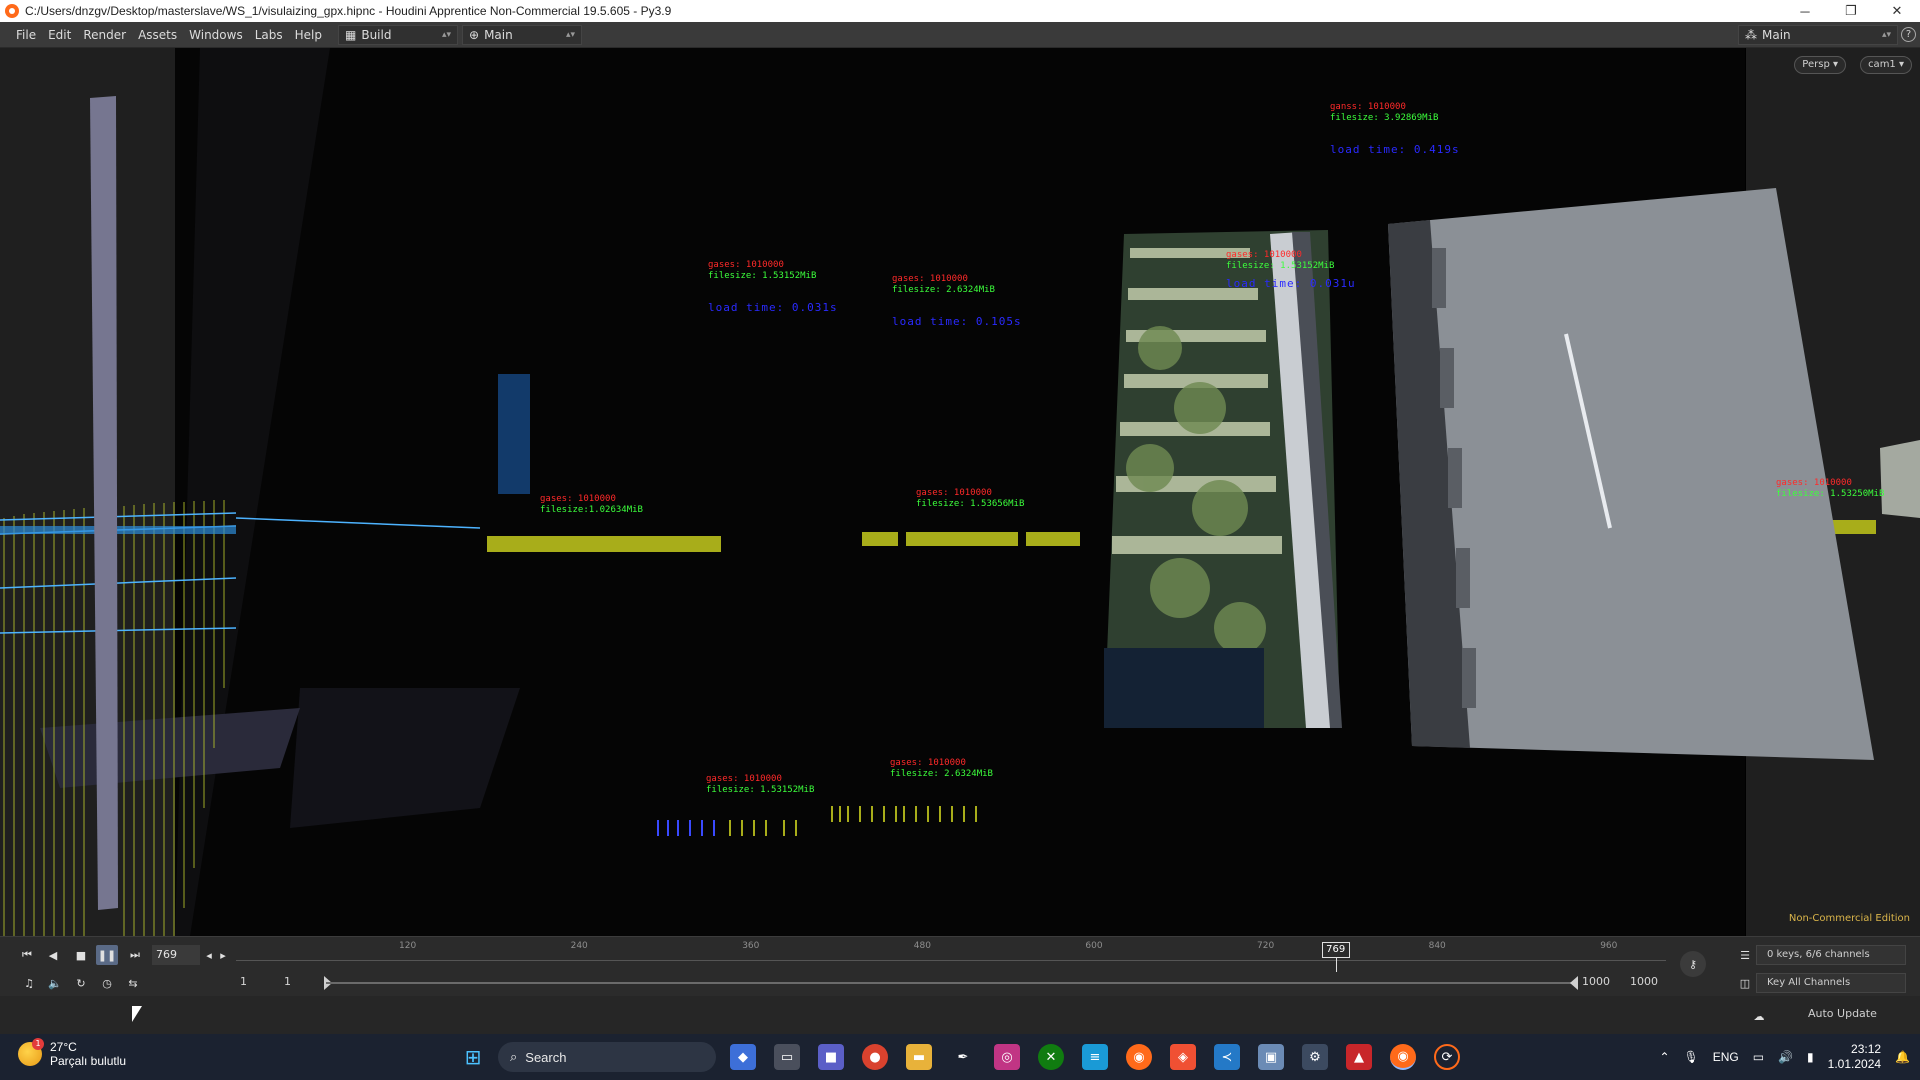 Image resolution: width=1920 pixels, height=1080 pixels. I want to click on tick-label: 480, so click(922, 946).